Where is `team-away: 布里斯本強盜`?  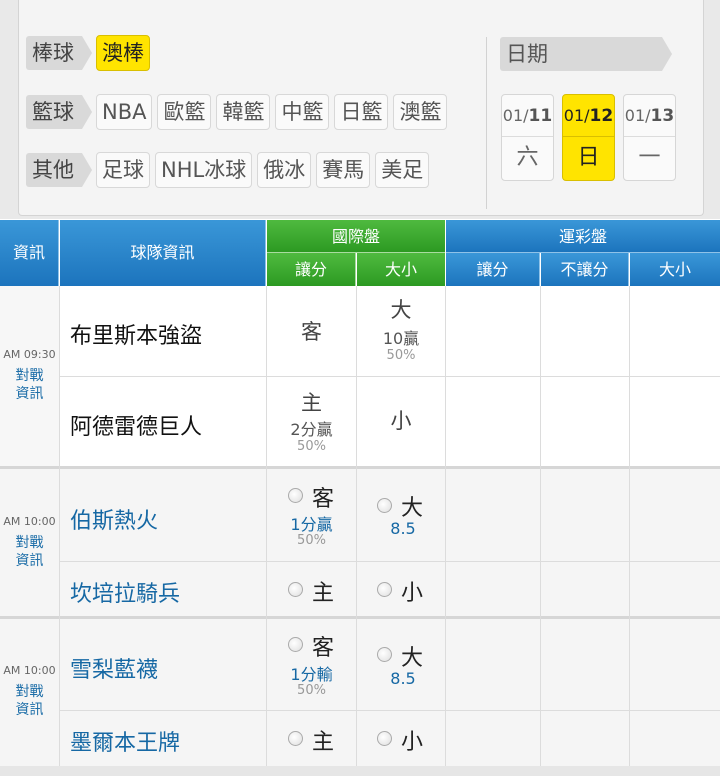
team-away: 布里斯本強盜 is located at coordinates (136, 336).